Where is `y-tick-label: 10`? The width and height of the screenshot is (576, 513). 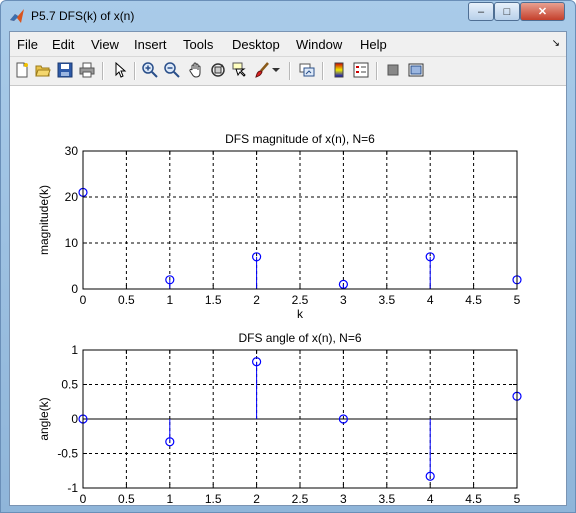 y-tick-label: 10 is located at coordinates (72, 243).